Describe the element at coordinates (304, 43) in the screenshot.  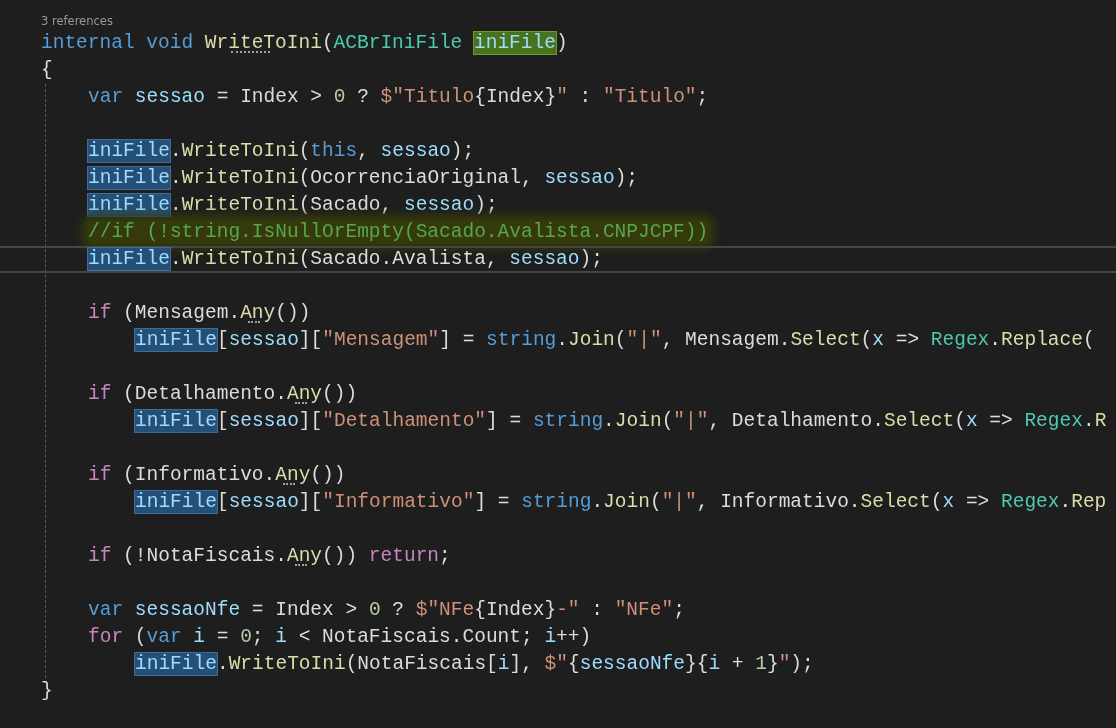
I see `code-line: internal void WriteToIni(ACBrIniFile iniFile)` at that location.